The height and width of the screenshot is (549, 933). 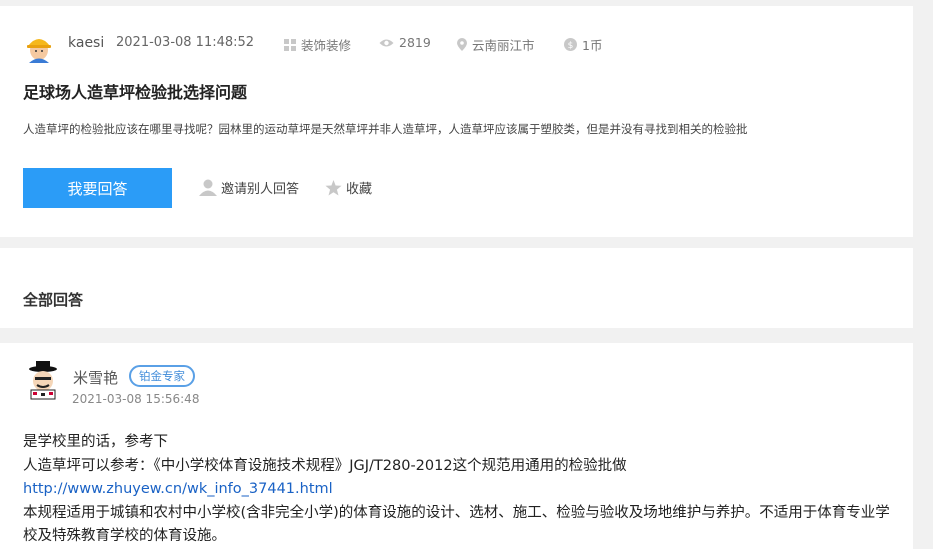 I want to click on category-label: 装饰装修, so click(x=326, y=45).